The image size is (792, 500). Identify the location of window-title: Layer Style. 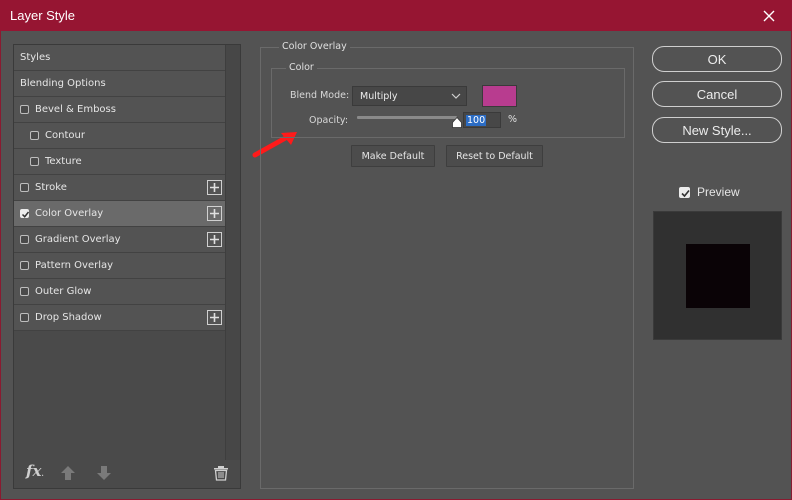
(43, 15).